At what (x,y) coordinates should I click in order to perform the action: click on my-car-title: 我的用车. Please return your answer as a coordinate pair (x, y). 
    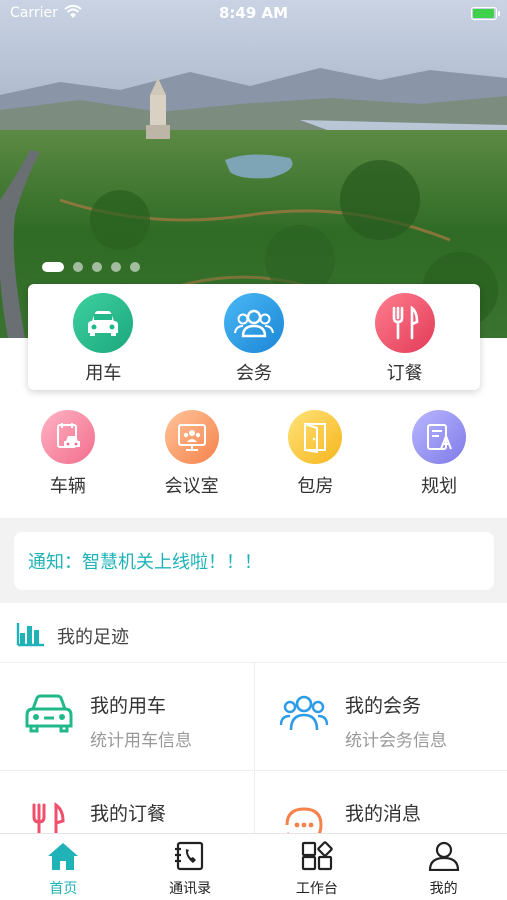
    Looking at the image, I should click on (128, 706).